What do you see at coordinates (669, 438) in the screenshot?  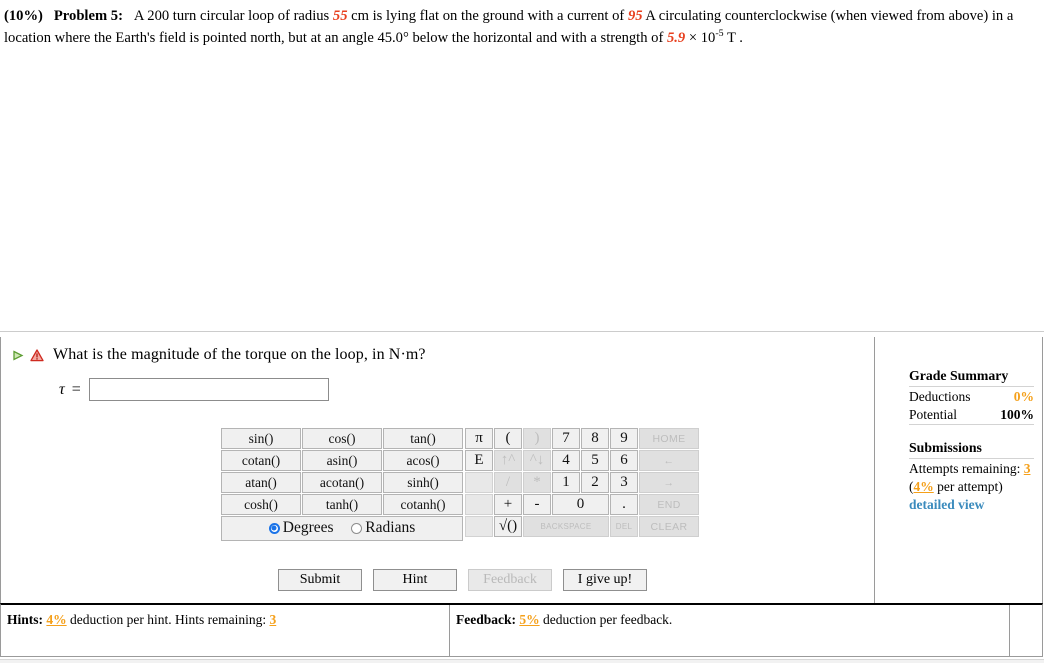 I see `key-home: HOME` at bounding box center [669, 438].